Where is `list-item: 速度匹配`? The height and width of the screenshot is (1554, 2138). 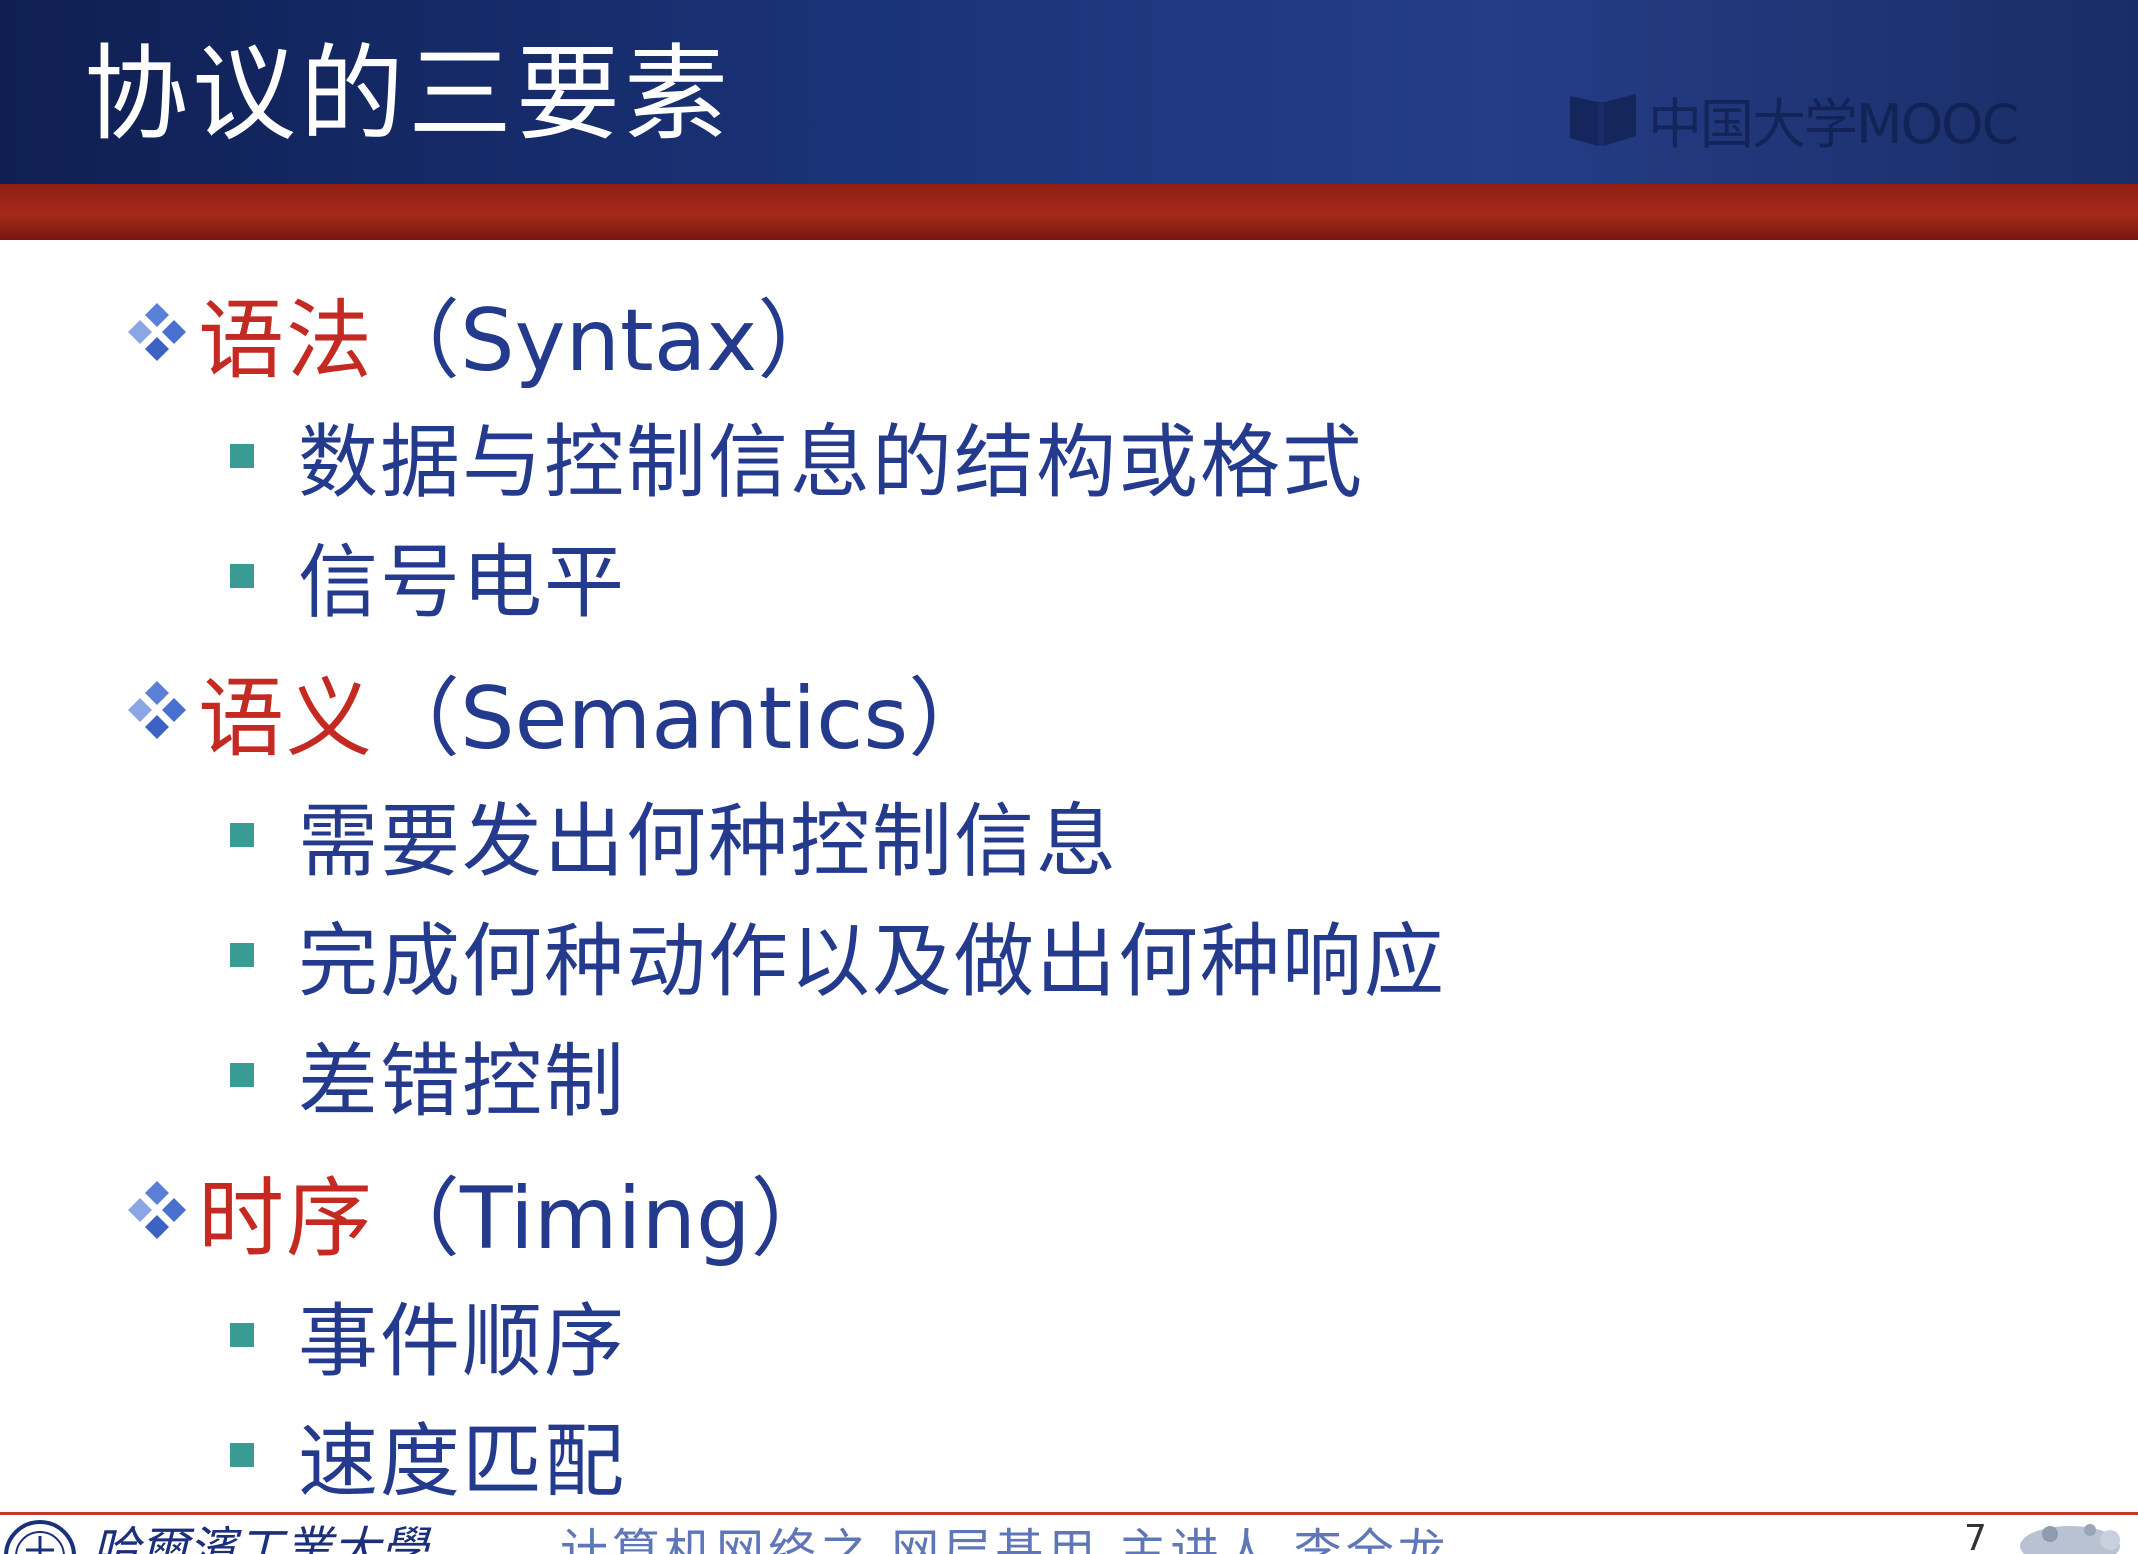
list-item: 速度匹配 is located at coordinates (428, 1455).